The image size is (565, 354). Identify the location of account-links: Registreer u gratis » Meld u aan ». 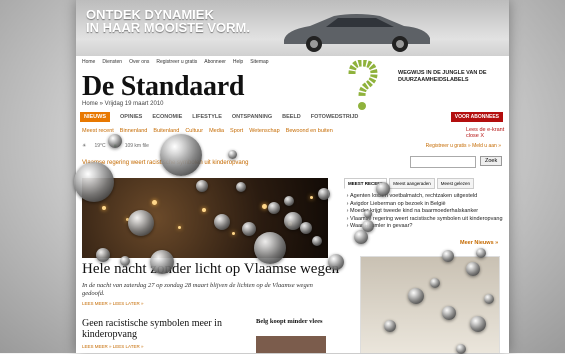
(463, 146).